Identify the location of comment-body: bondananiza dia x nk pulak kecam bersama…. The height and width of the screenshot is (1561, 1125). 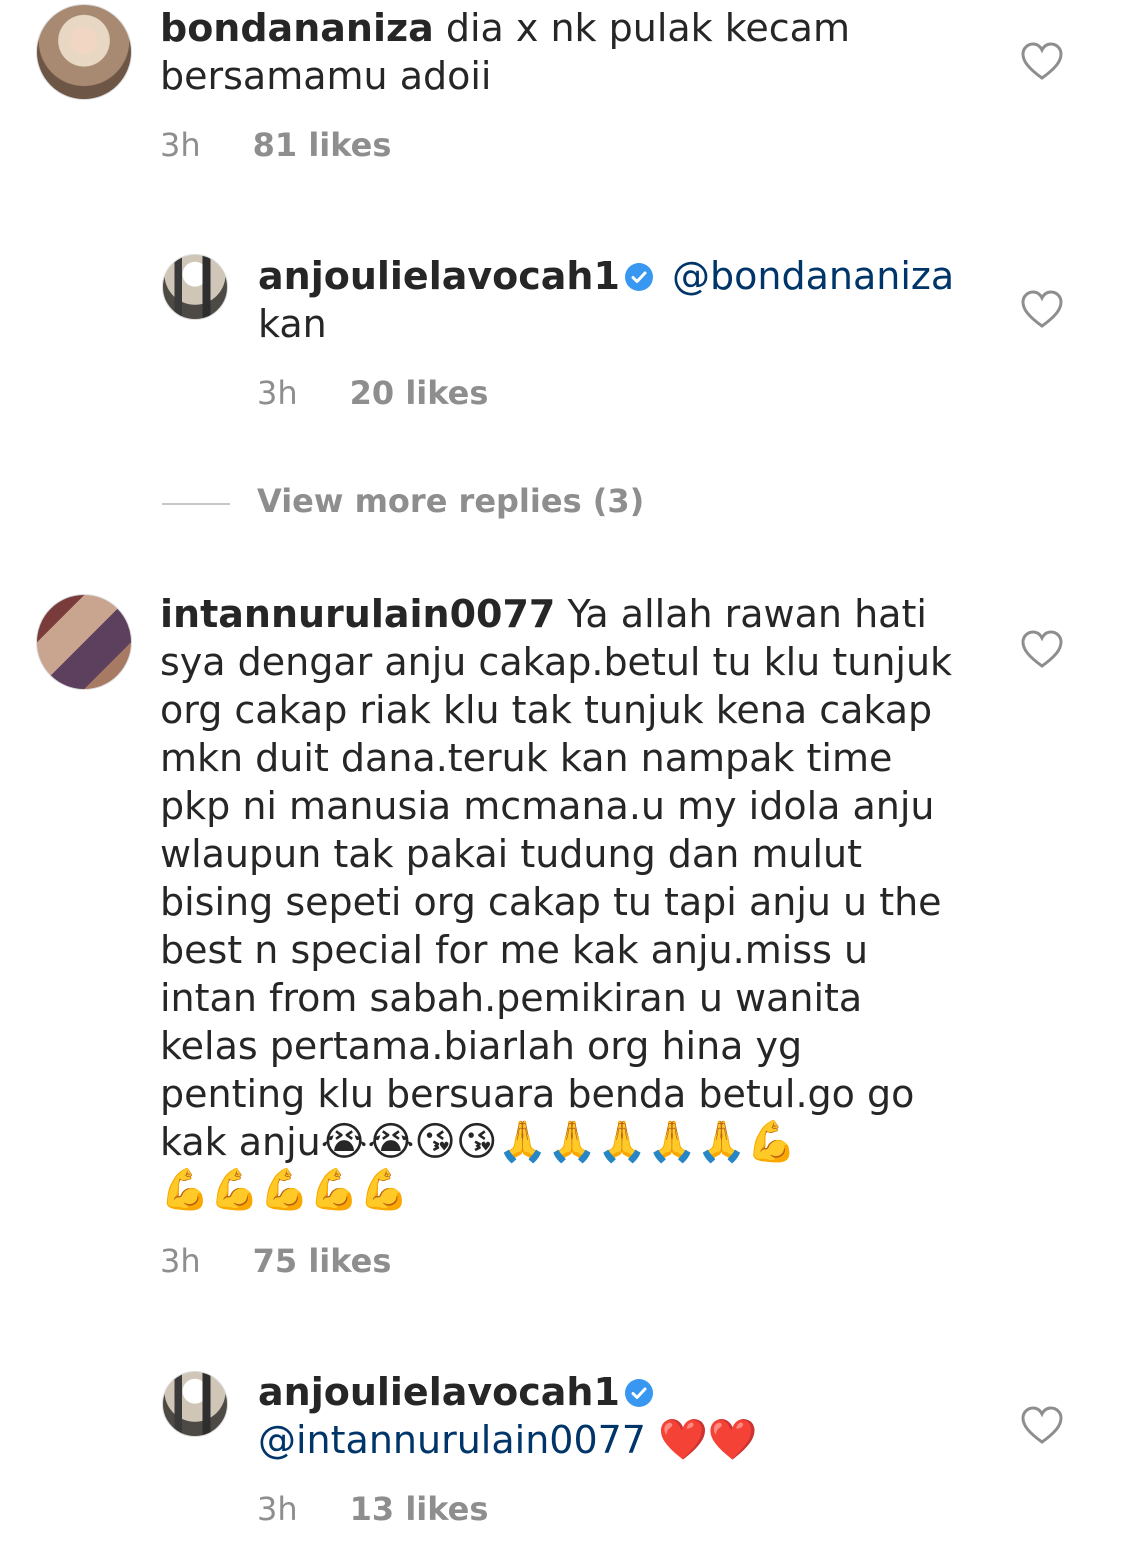
(585, 52).